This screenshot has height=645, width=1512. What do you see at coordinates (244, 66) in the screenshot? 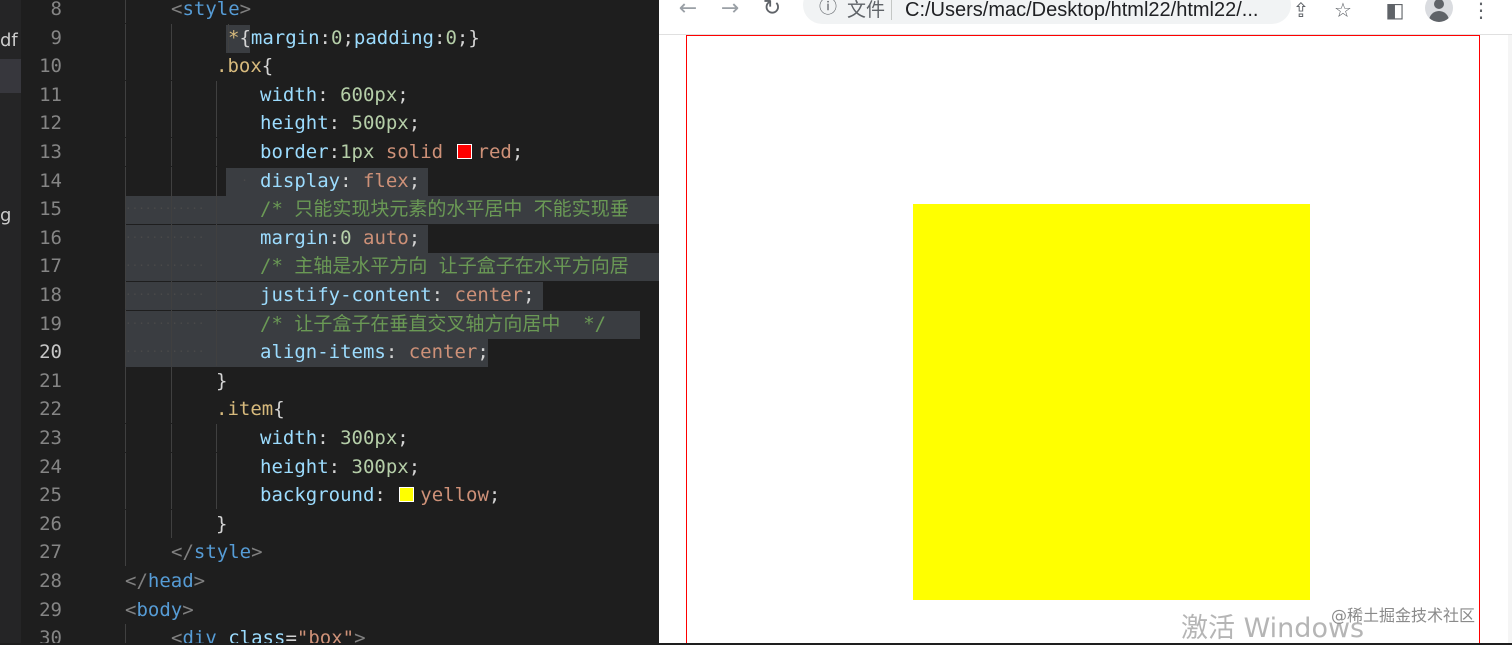
I see `code-text: .box{` at bounding box center [244, 66].